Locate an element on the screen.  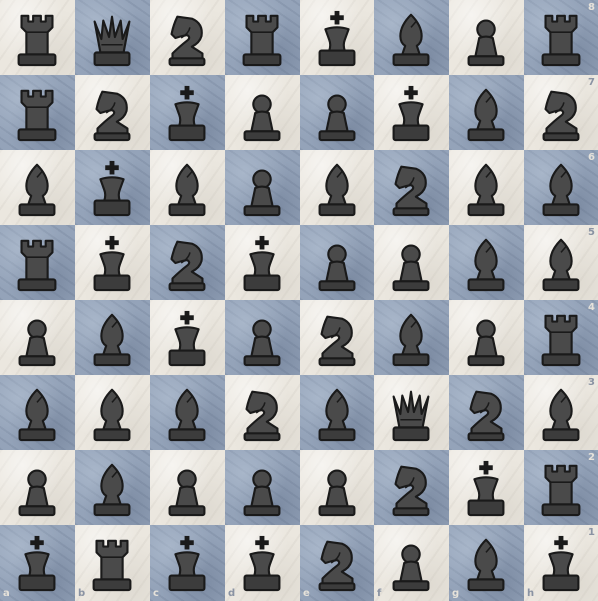
square-h7: 7 is located at coordinates (561, 112).